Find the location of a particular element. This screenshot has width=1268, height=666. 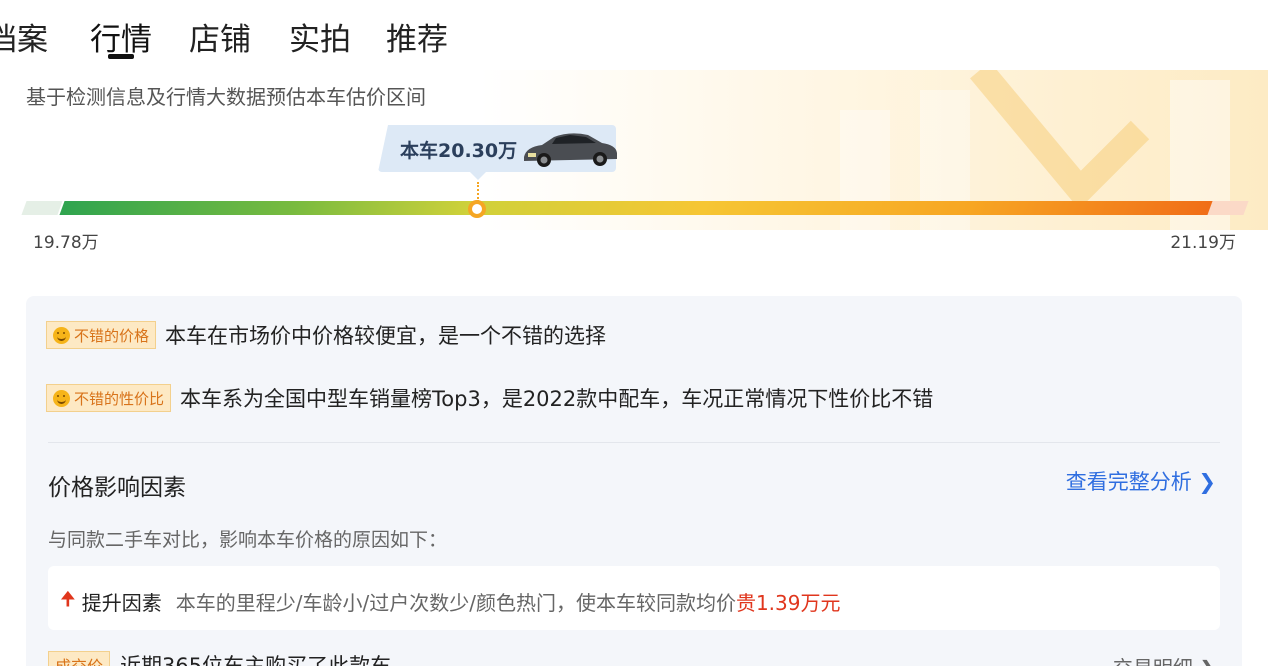

estimate-subtitle: 基于检测信息及行情大数据预估本车估价区间 is located at coordinates (226, 97).